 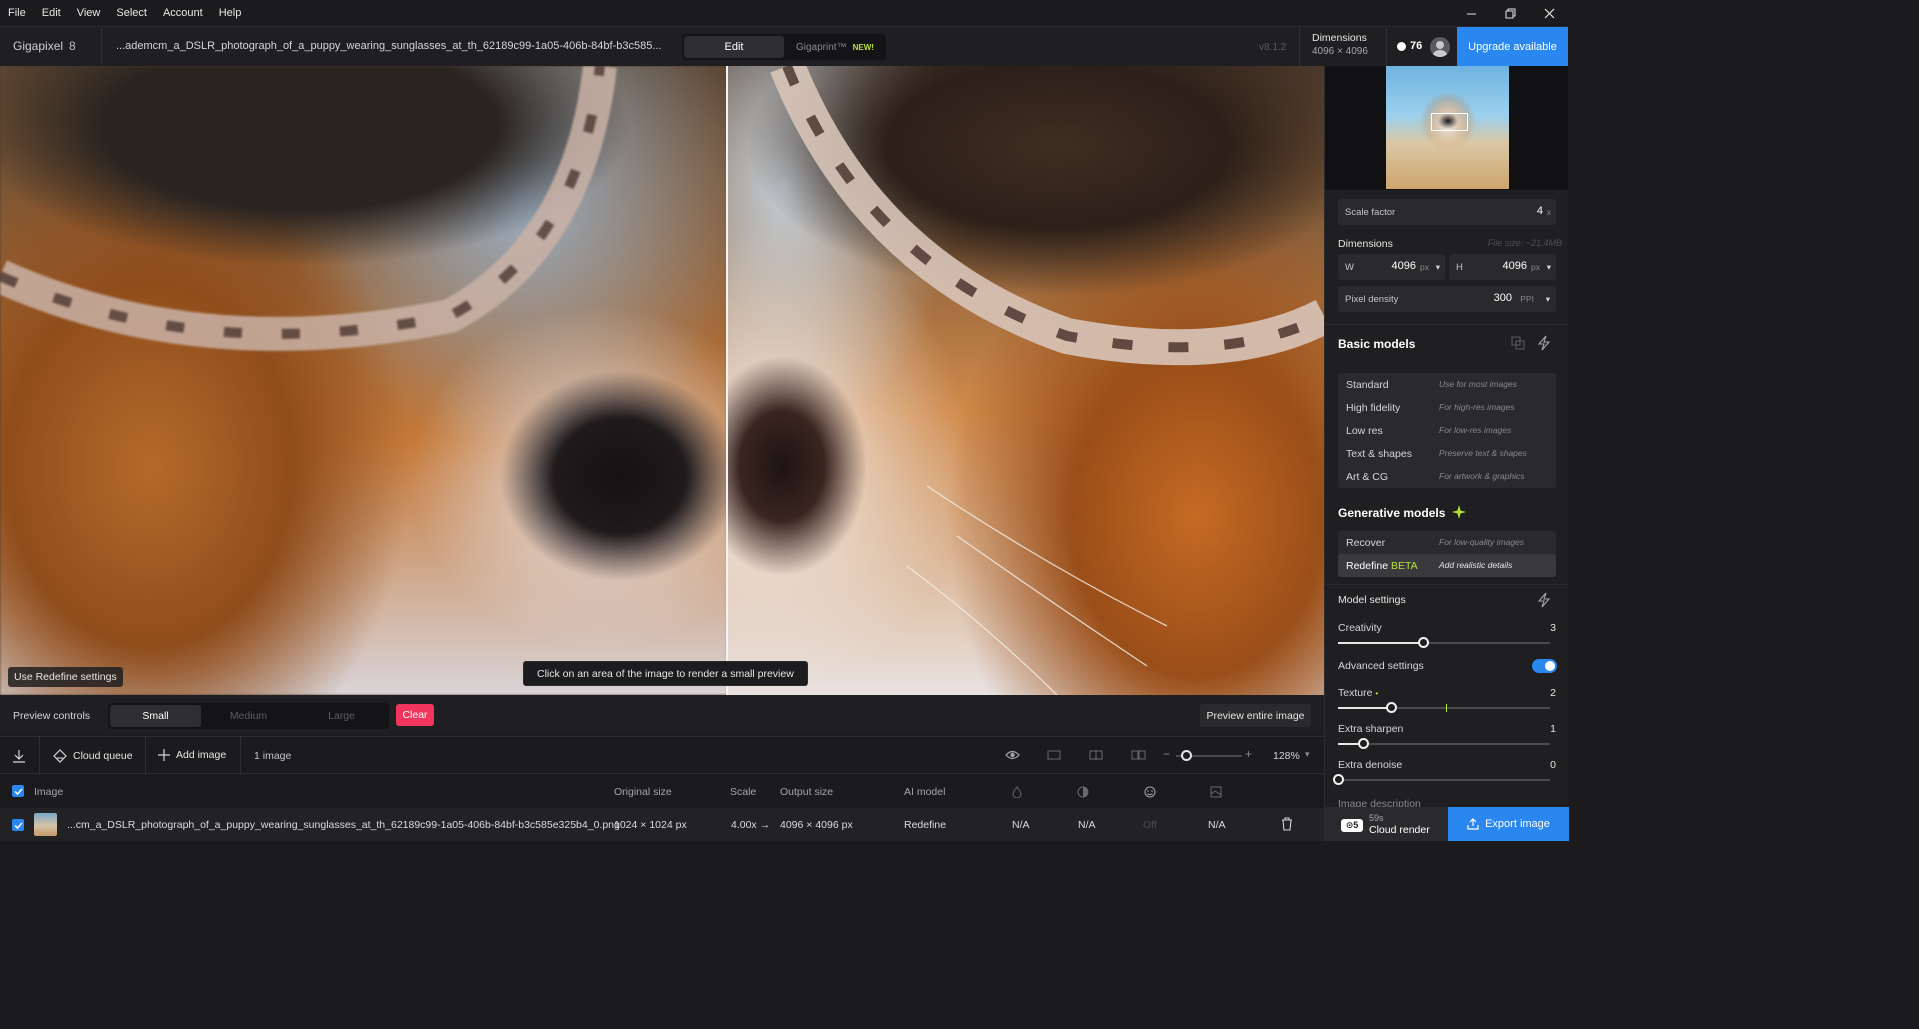 I want to click on pixel-density-field: Pixel density 300 PPI ▾, so click(x=1447, y=299).